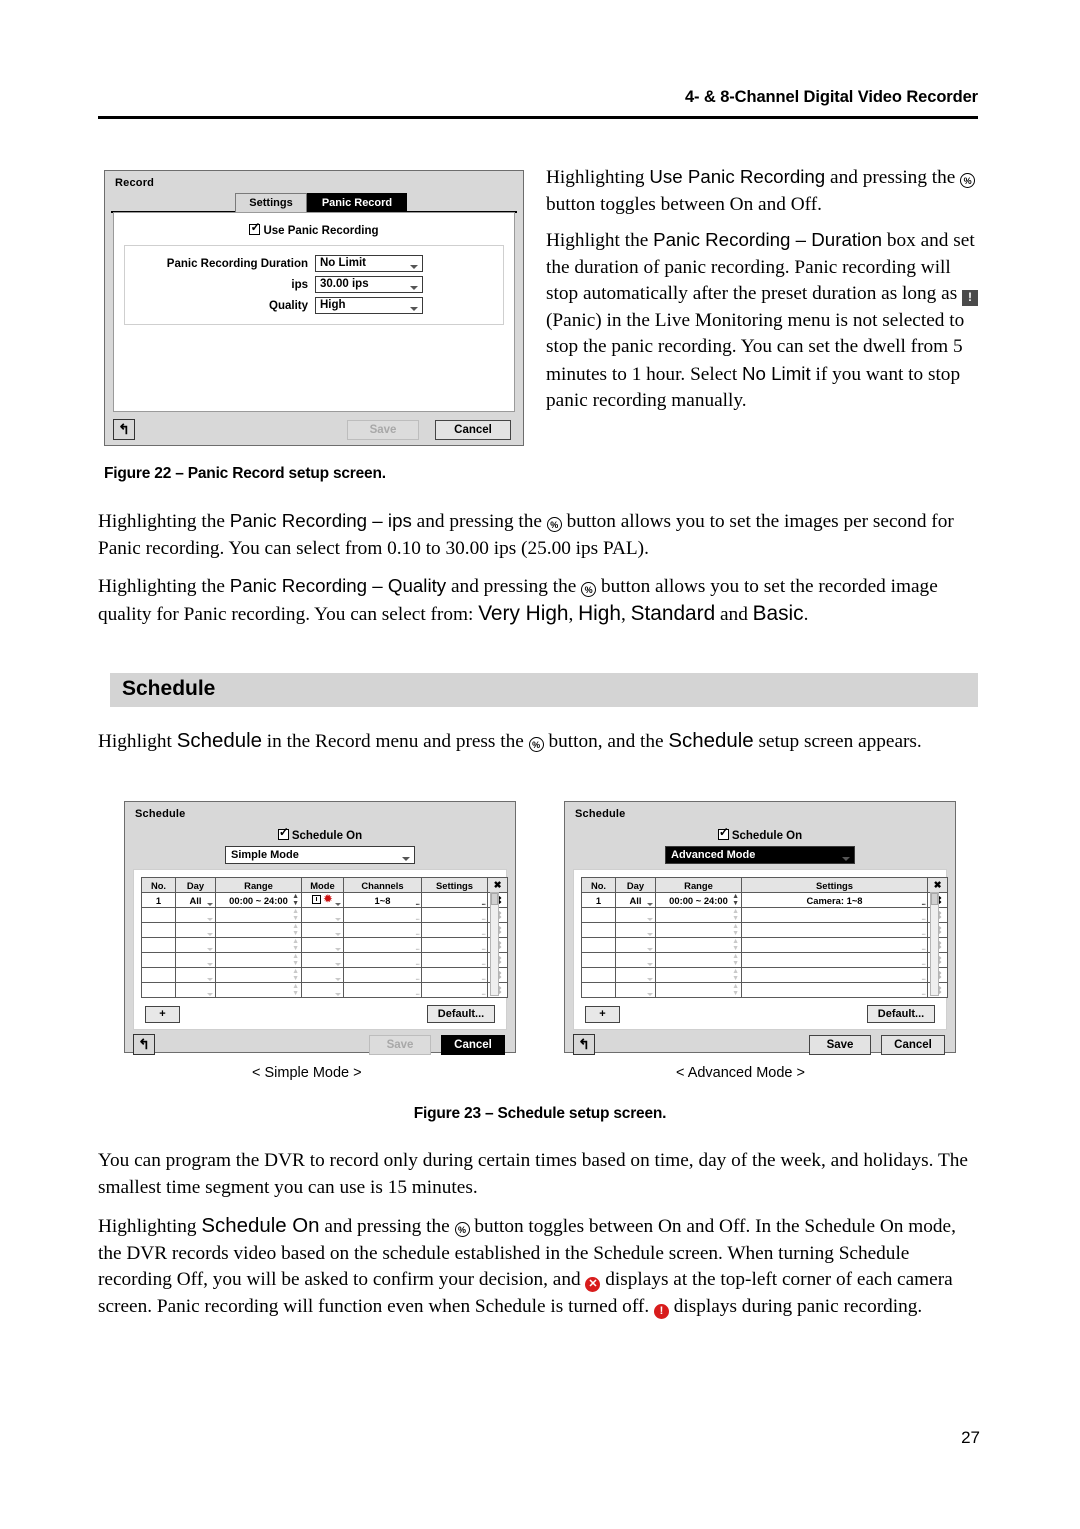 This screenshot has width=1080, height=1529. What do you see at coordinates (760, 855) in the screenshot?
I see `mode-select-advanced: Advanced Mode` at bounding box center [760, 855].